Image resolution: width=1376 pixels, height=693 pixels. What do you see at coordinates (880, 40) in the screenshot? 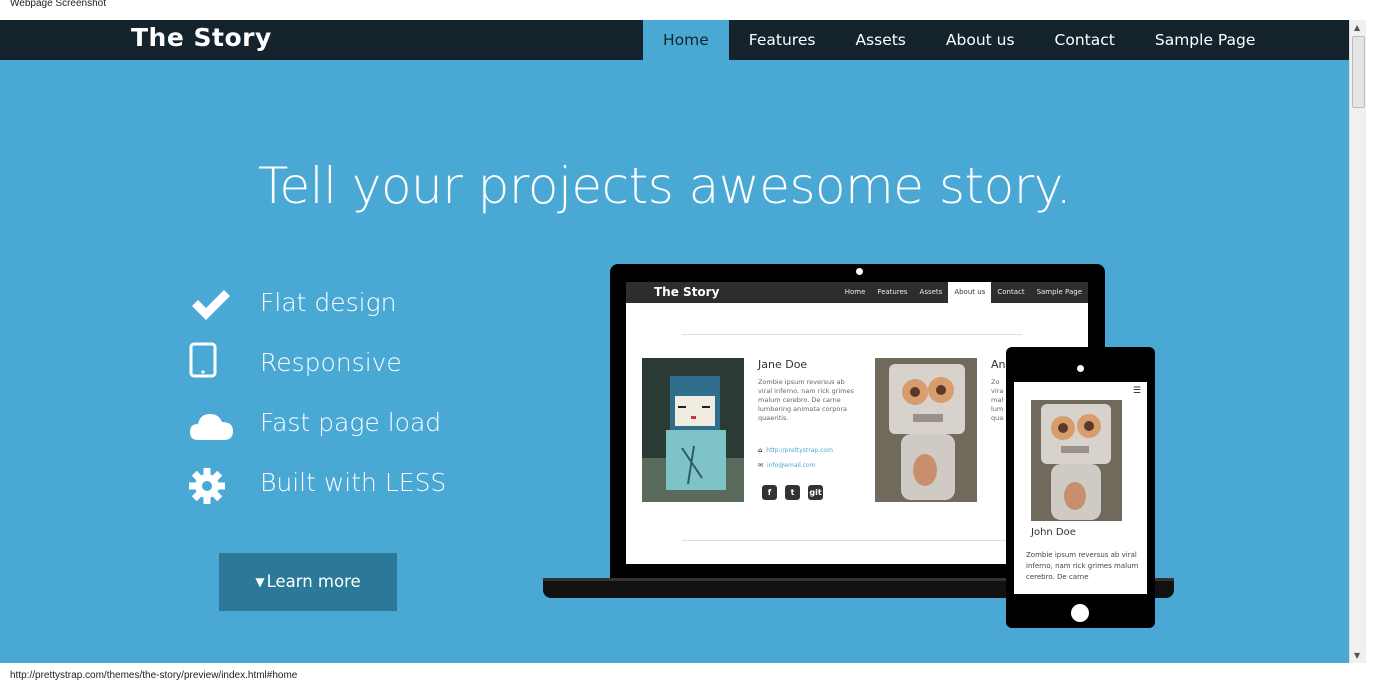
I see `nav-item-assets: Assets` at bounding box center [880, 40].